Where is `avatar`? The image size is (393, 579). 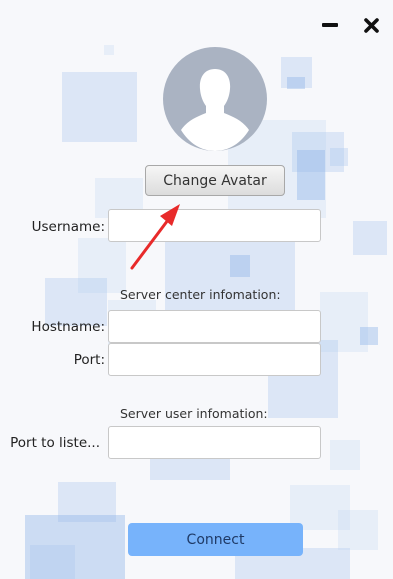 avatar is located at coordinates (215, 99).